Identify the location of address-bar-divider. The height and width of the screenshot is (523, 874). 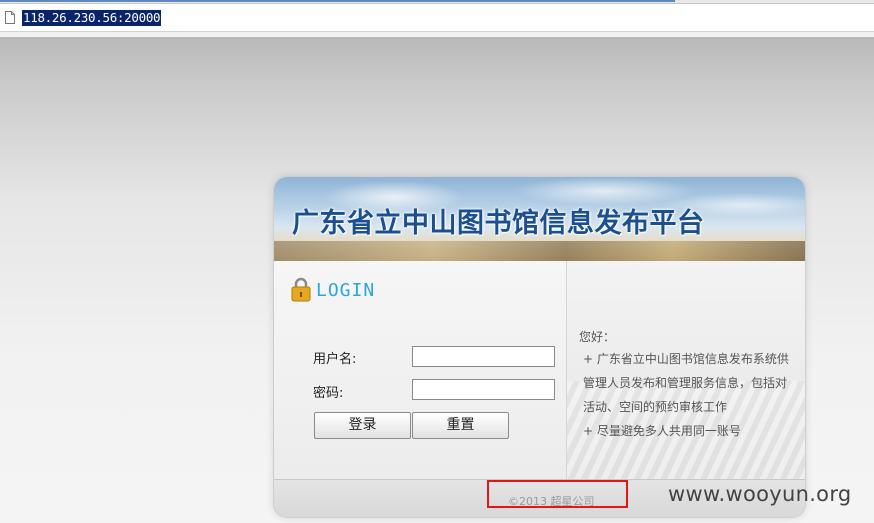
(437, 34).